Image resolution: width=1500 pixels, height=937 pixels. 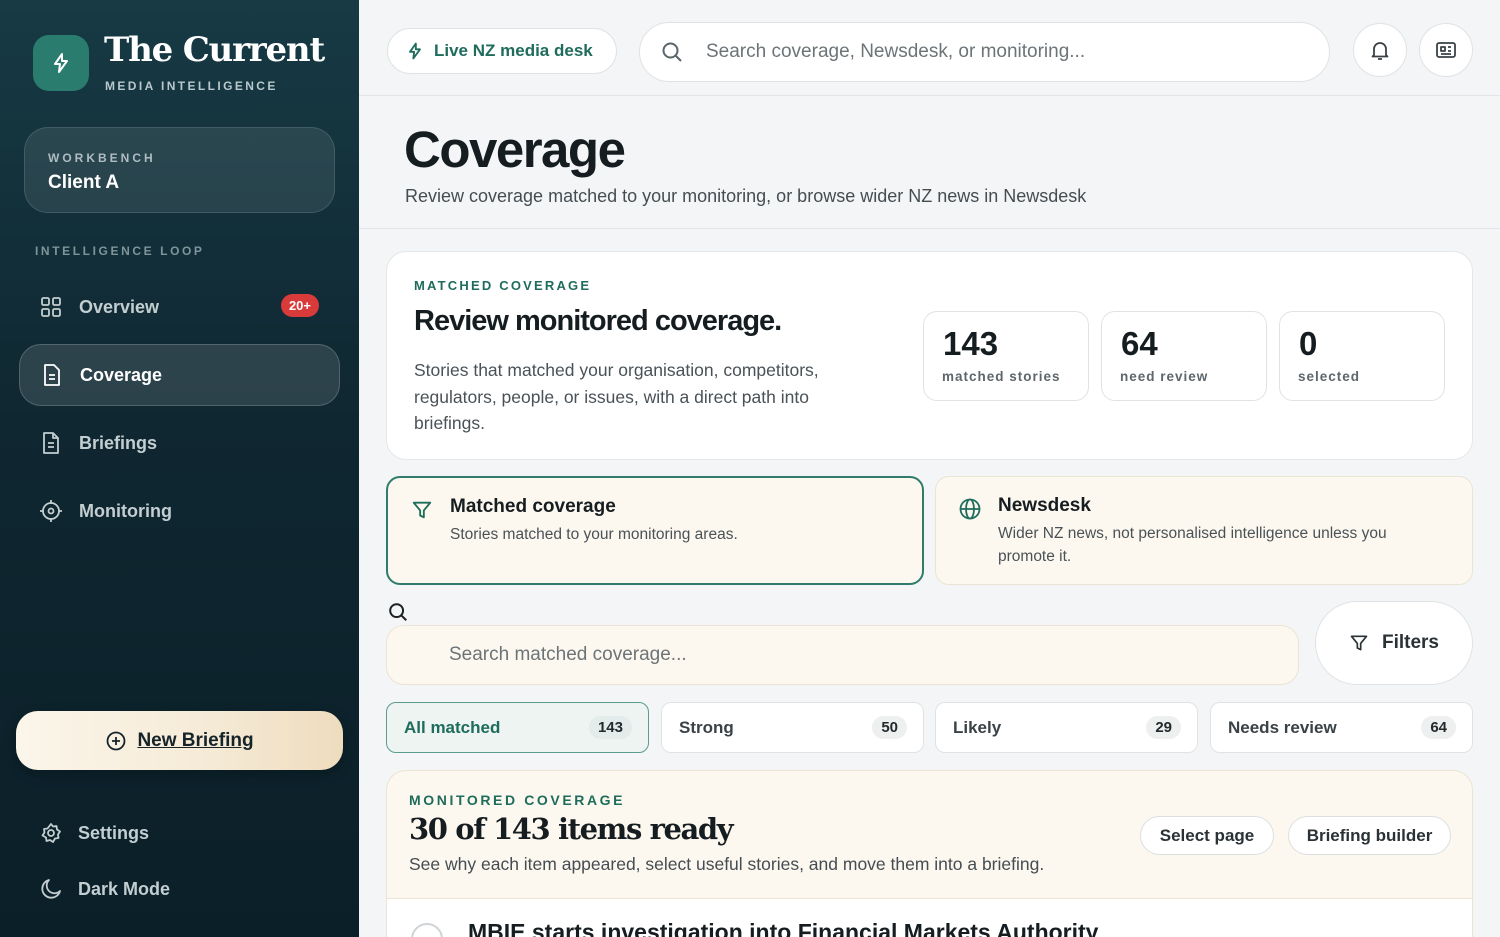 What do you see at coordinates (427, 930) in the screenshot?
I see `story-select-checkbox` at bounding box center [427, 930].